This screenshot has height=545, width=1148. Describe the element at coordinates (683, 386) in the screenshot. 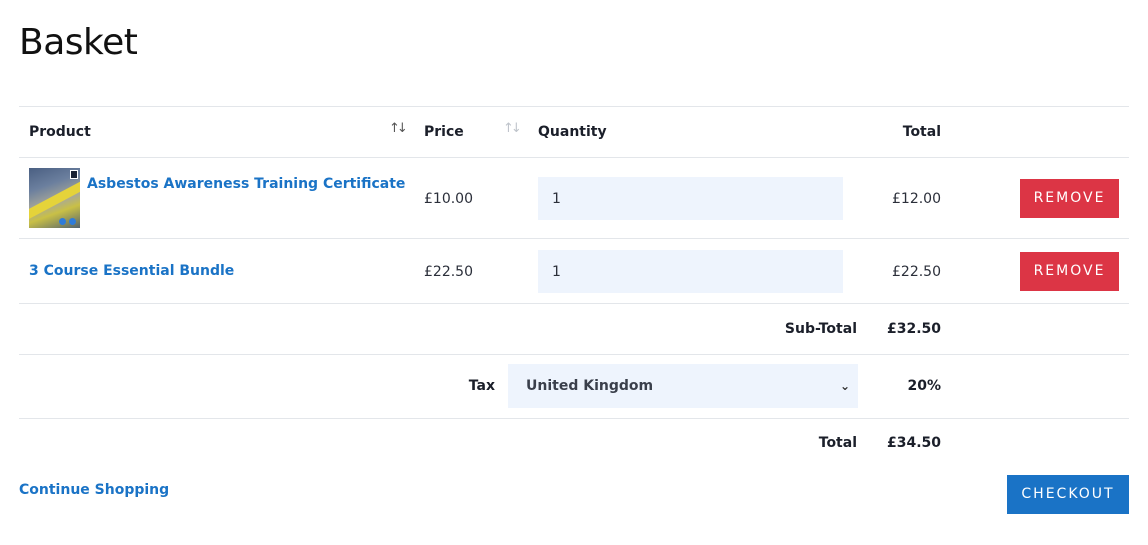

I see `tax-country-select: United Kingdom ⌄` at that location.